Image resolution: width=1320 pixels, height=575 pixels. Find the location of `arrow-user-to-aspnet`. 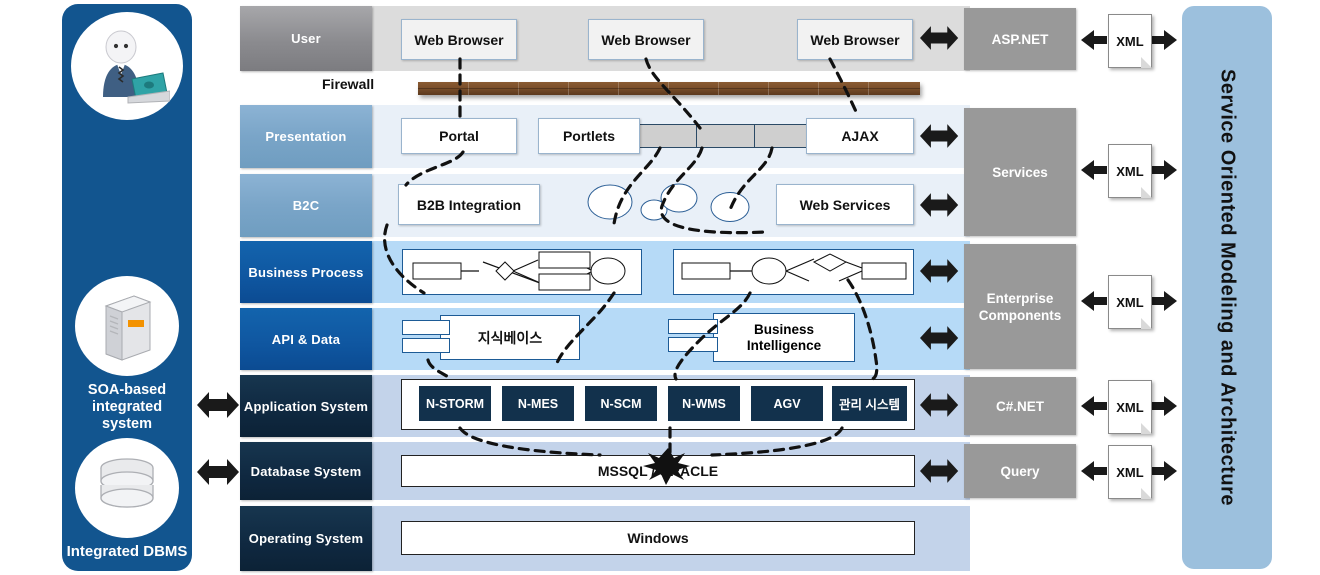

arrow-user-to-aspnet is located at coordinates (940, 40).